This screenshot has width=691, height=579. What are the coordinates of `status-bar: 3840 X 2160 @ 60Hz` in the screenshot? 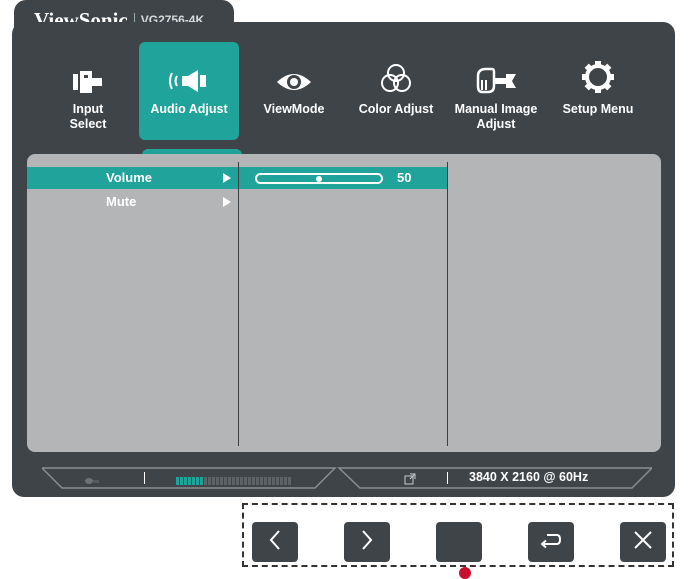 It's located at (347, 478).